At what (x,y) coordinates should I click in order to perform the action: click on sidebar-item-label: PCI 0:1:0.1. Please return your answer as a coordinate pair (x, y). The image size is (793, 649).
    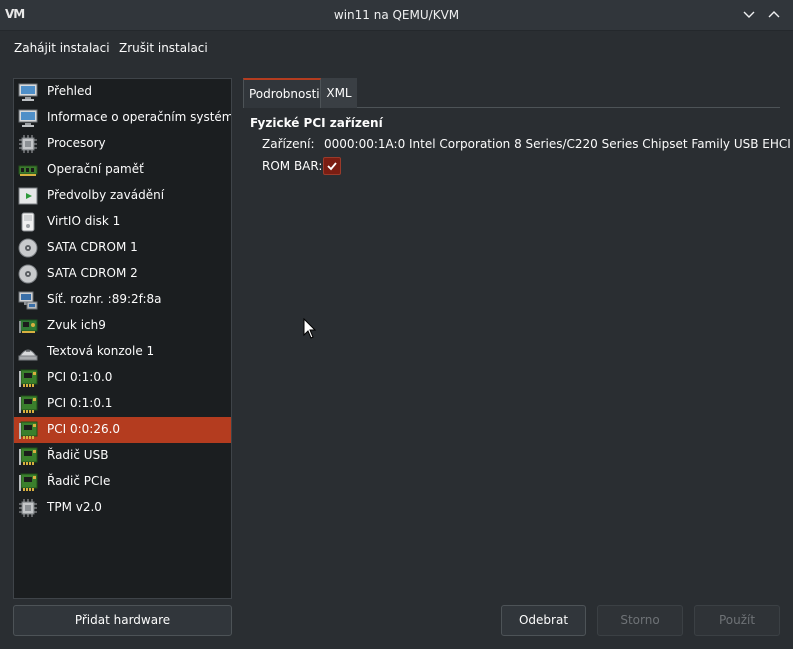
    Looking at the image, I should click on (80, 403).